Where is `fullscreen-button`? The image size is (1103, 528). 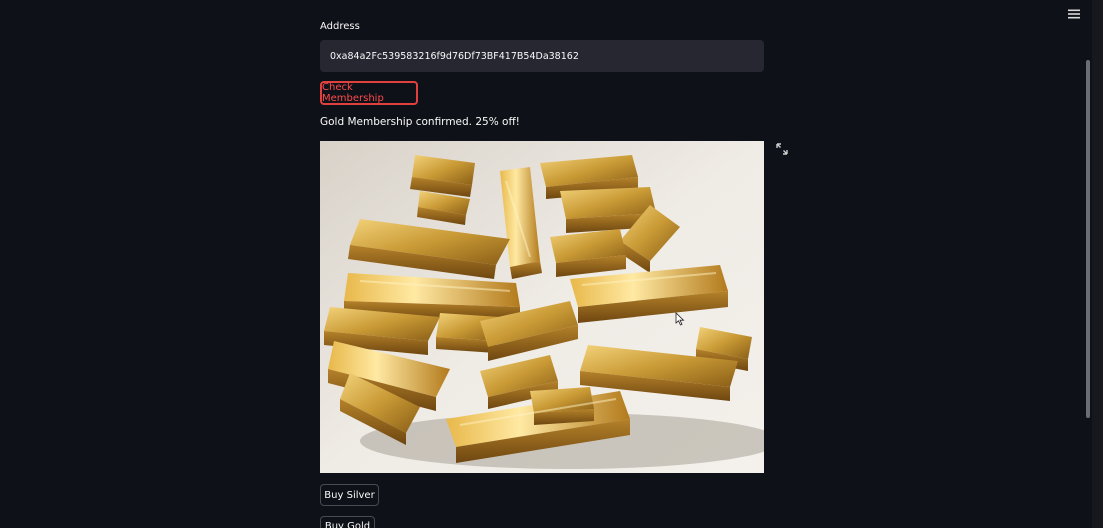 fullscreen-button is located at coordinates (782, 149).